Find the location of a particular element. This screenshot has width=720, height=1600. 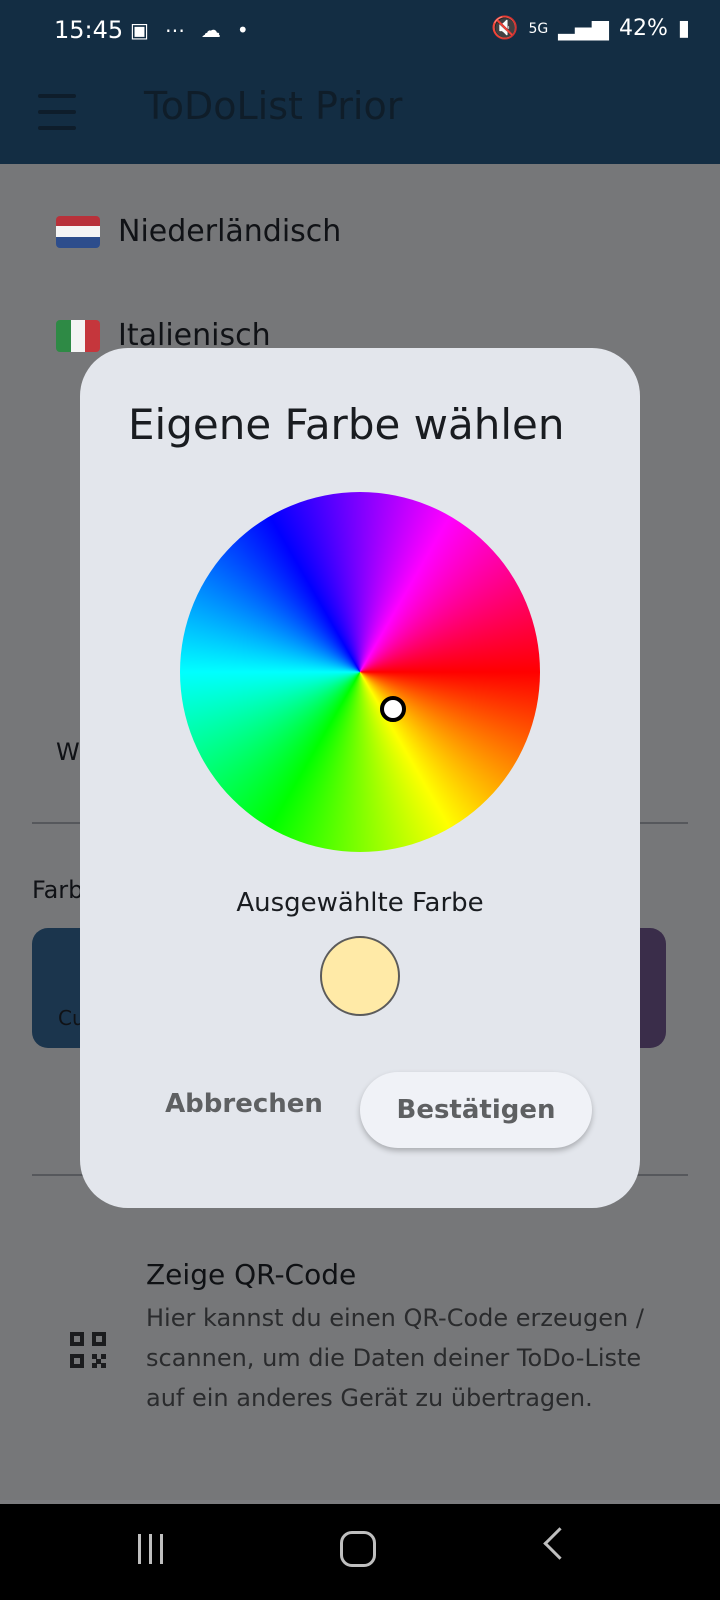

system-status: 🔇 5G ▂▄▆ 42% ▮ is located at coordinates (590, 28).